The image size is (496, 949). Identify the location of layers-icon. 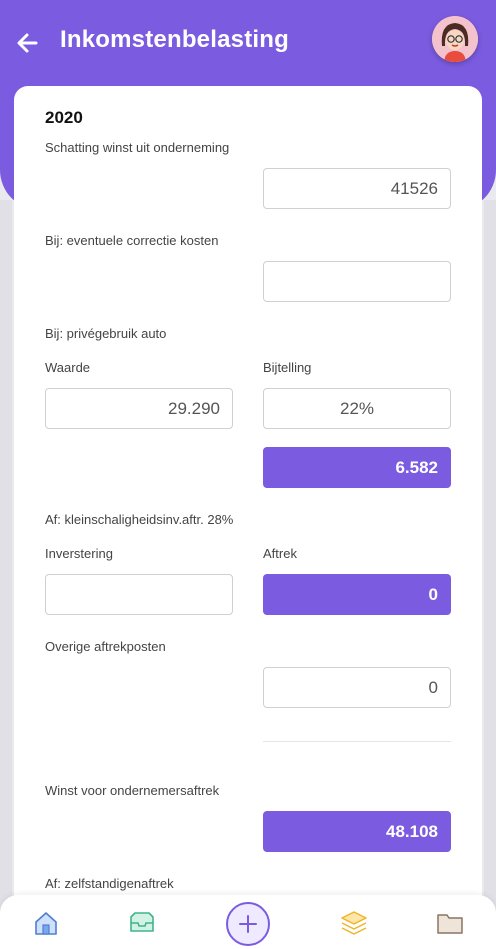
(354, 923).